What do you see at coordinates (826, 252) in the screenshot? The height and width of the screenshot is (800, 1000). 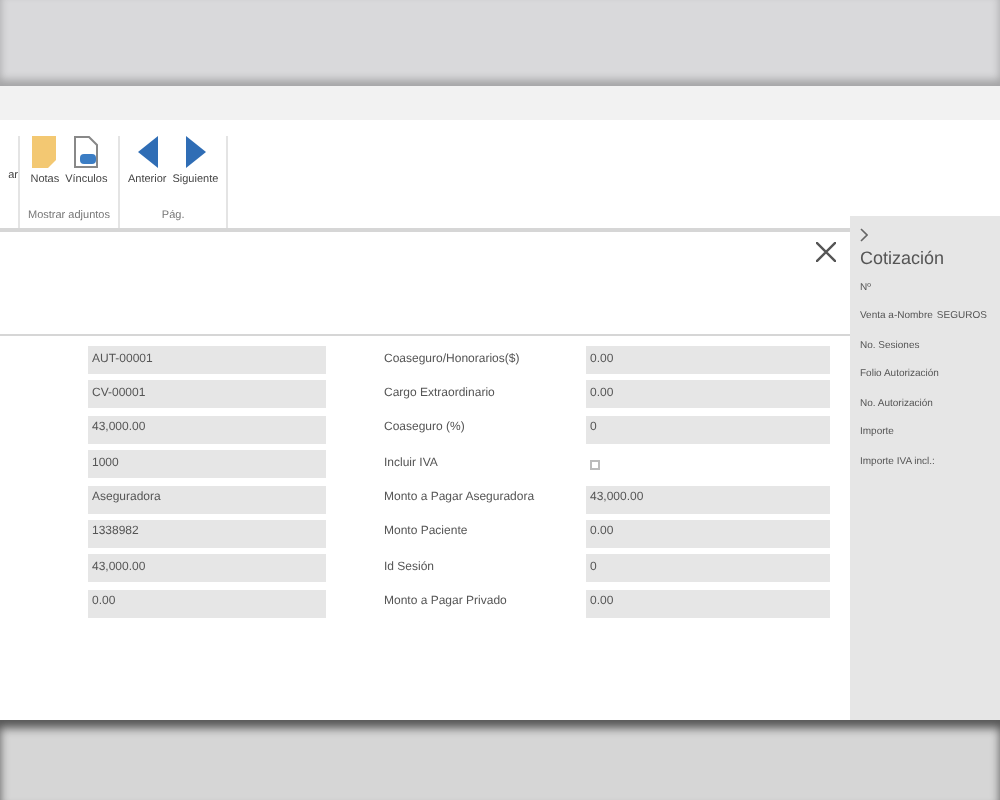 I see `close-icon` at bounding box center [826, 252].